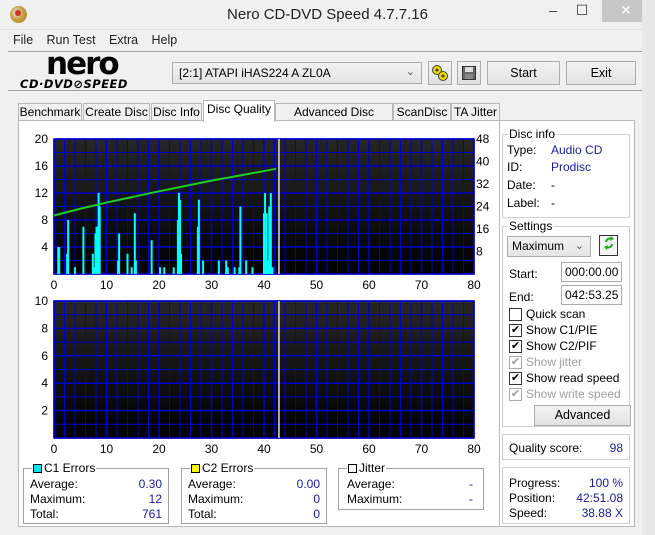  I want to click on y-tick-label: 20, so click(42, 139).